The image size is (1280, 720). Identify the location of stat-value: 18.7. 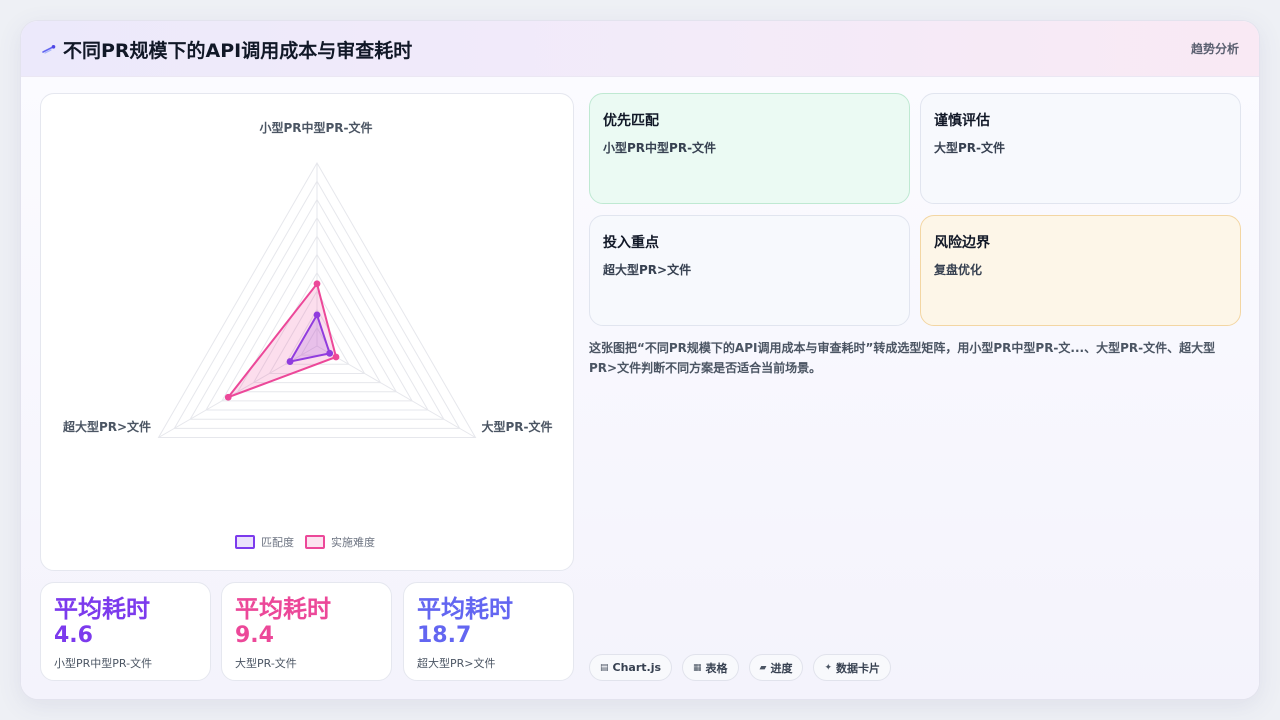
(444, 635).